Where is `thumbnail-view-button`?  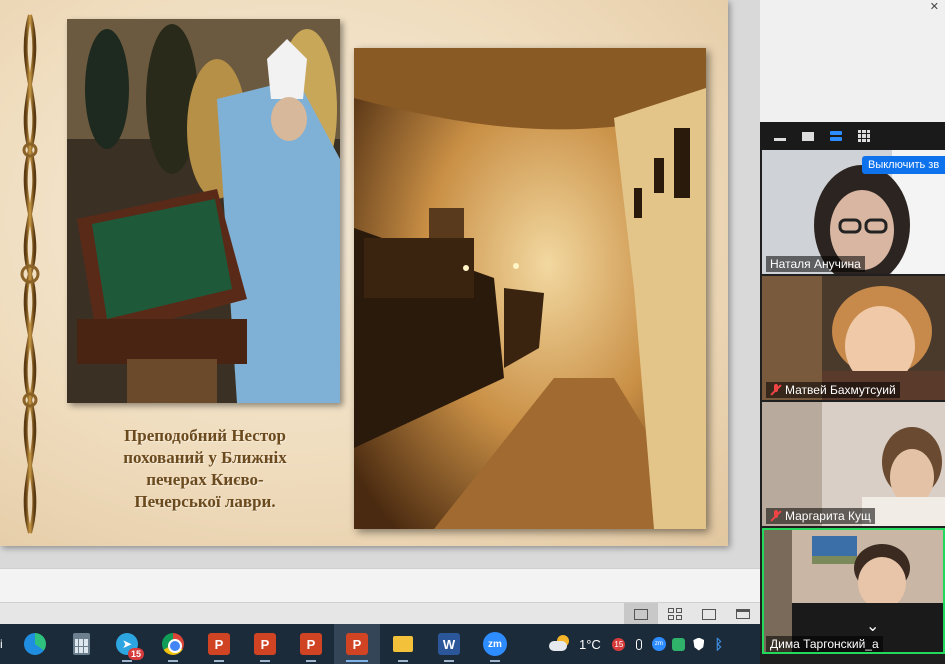
thumbnail-view-button is located at coordinates (808, 136).